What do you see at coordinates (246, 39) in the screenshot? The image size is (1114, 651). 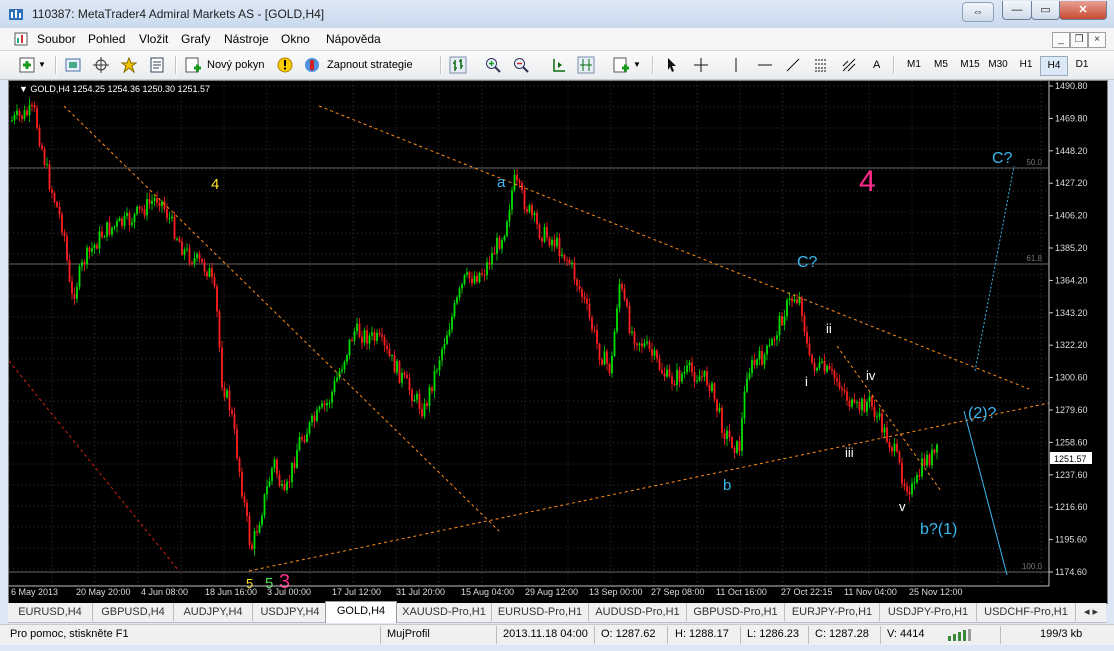 I see `menu-nastroje: Nástroje` at bounding box center [246, 39].